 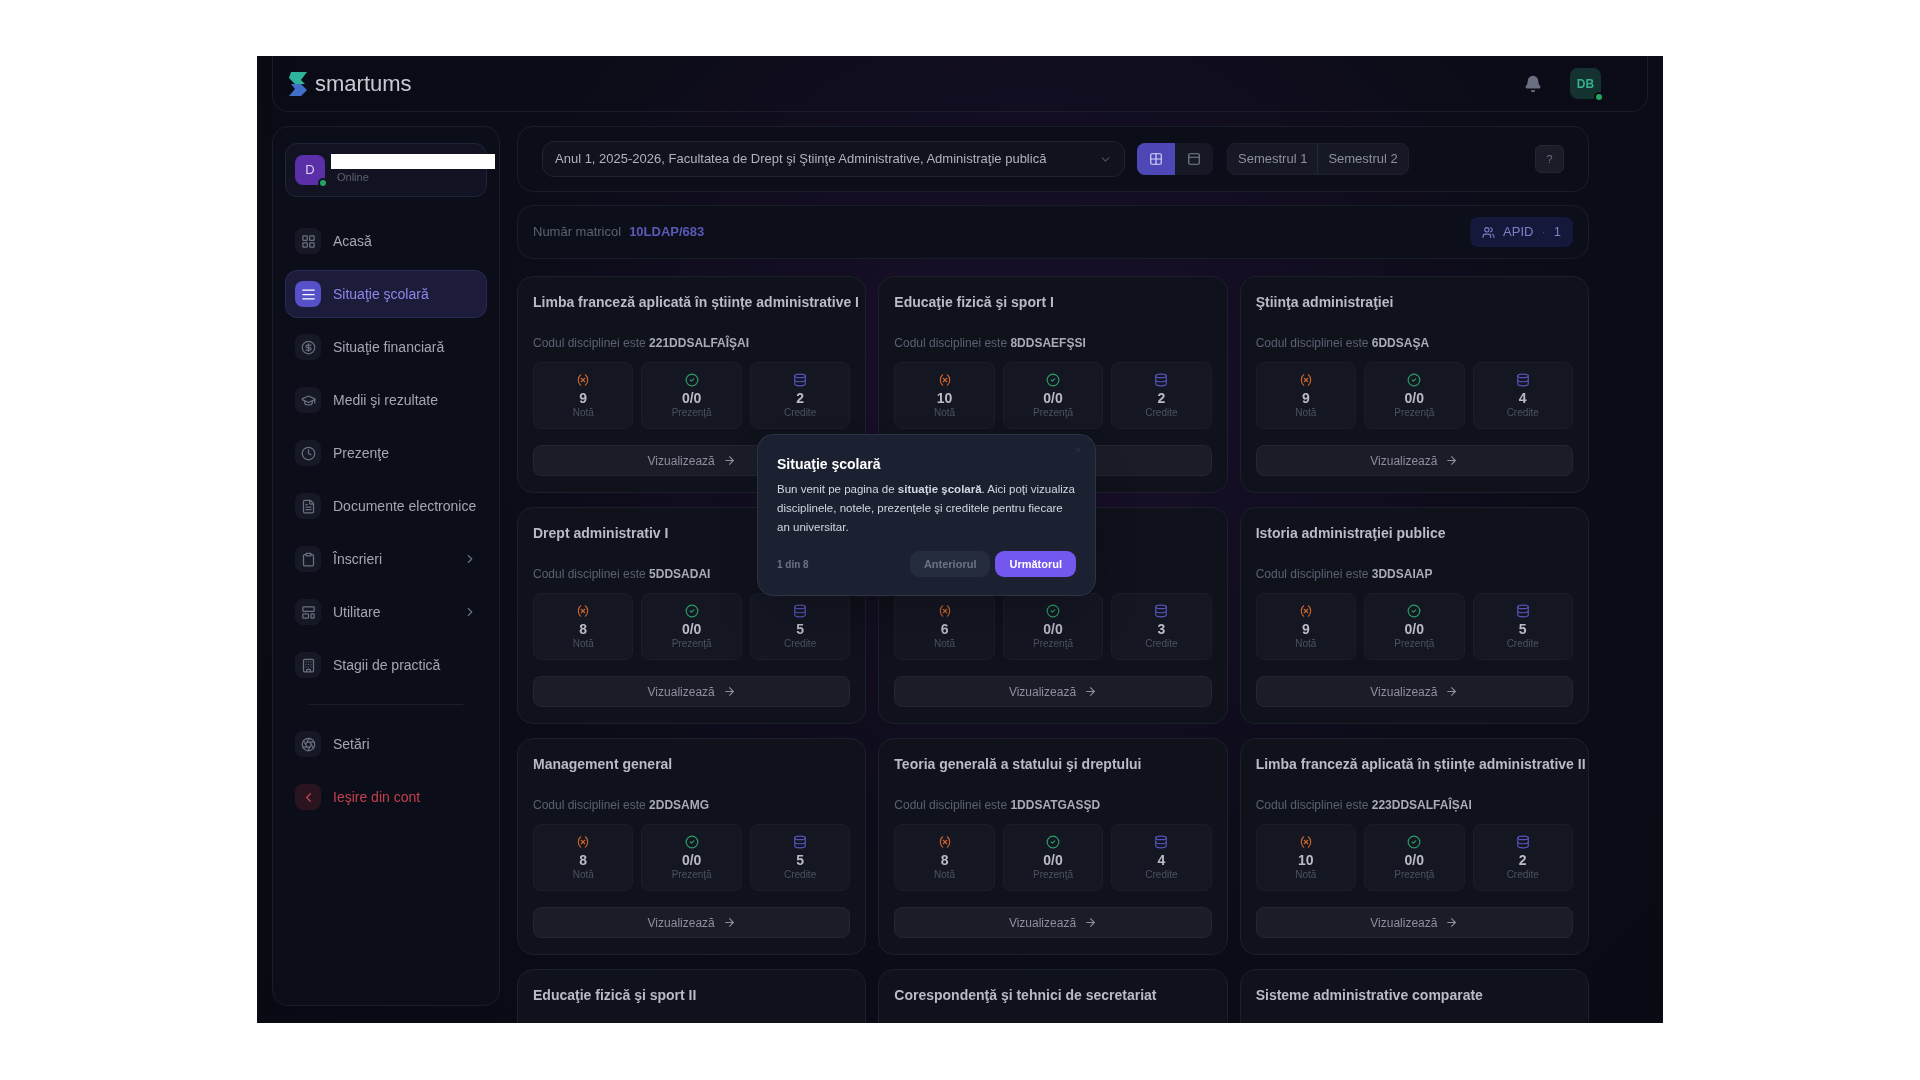 I want to click on sidebar-label: Utilitare, so click(x=357, y=612).